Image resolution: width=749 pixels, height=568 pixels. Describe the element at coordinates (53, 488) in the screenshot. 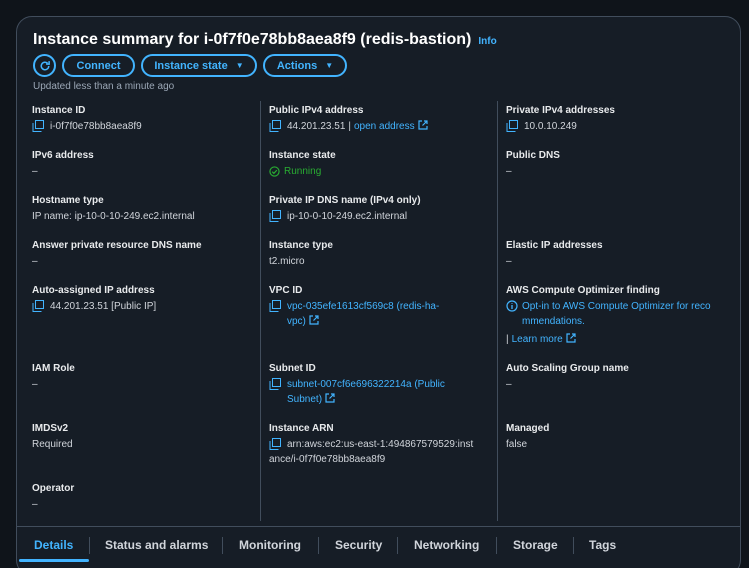

I see `field-label: Operator` at that location.